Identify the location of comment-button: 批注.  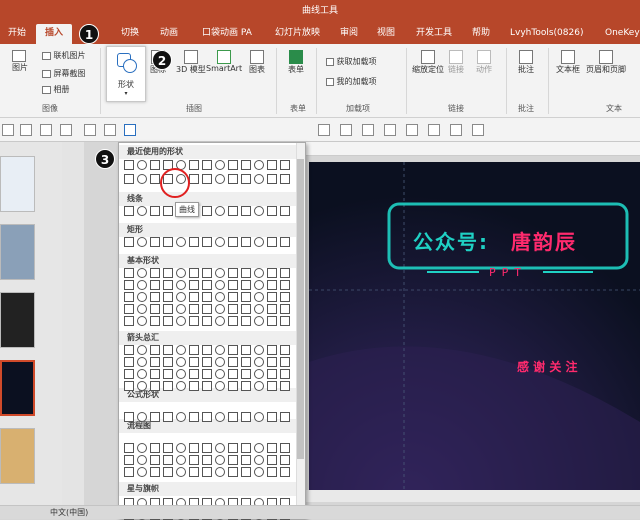
(526, 62).